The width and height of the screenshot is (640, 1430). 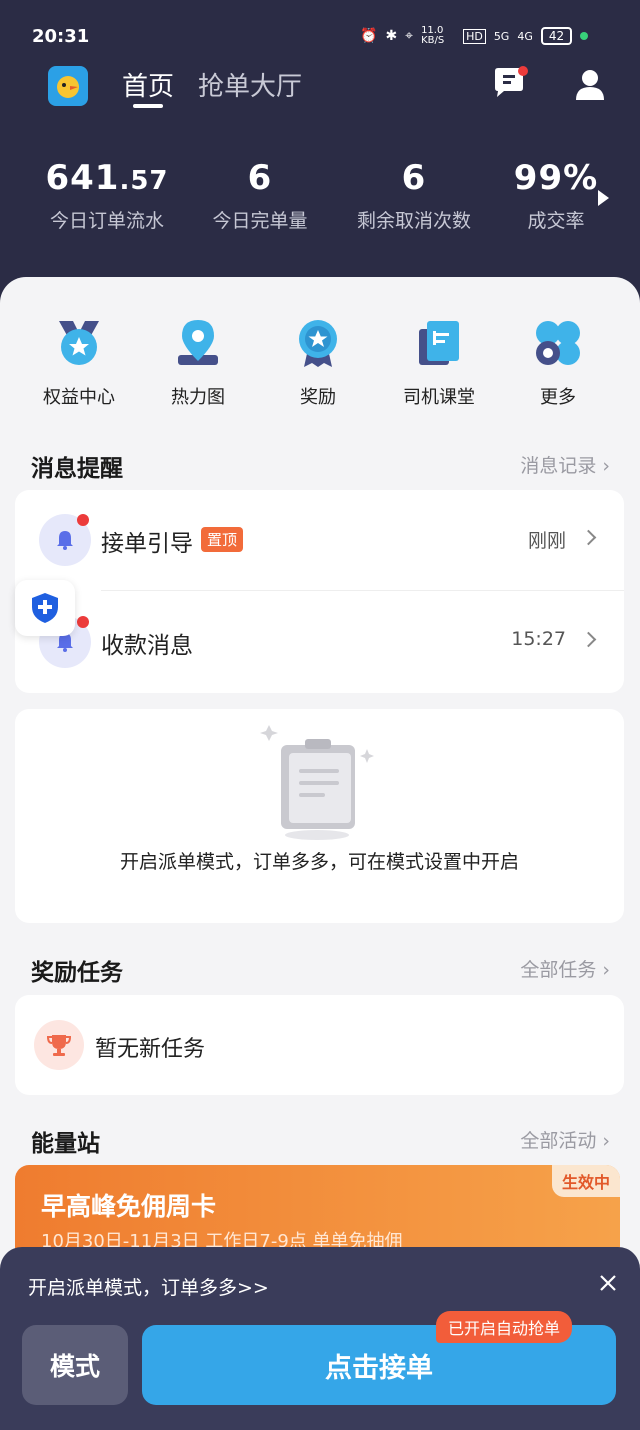 What do you see at coordinates (79, 343) in the screenshot?
I see `badge-star-icon` at bounding box center [79, 343].